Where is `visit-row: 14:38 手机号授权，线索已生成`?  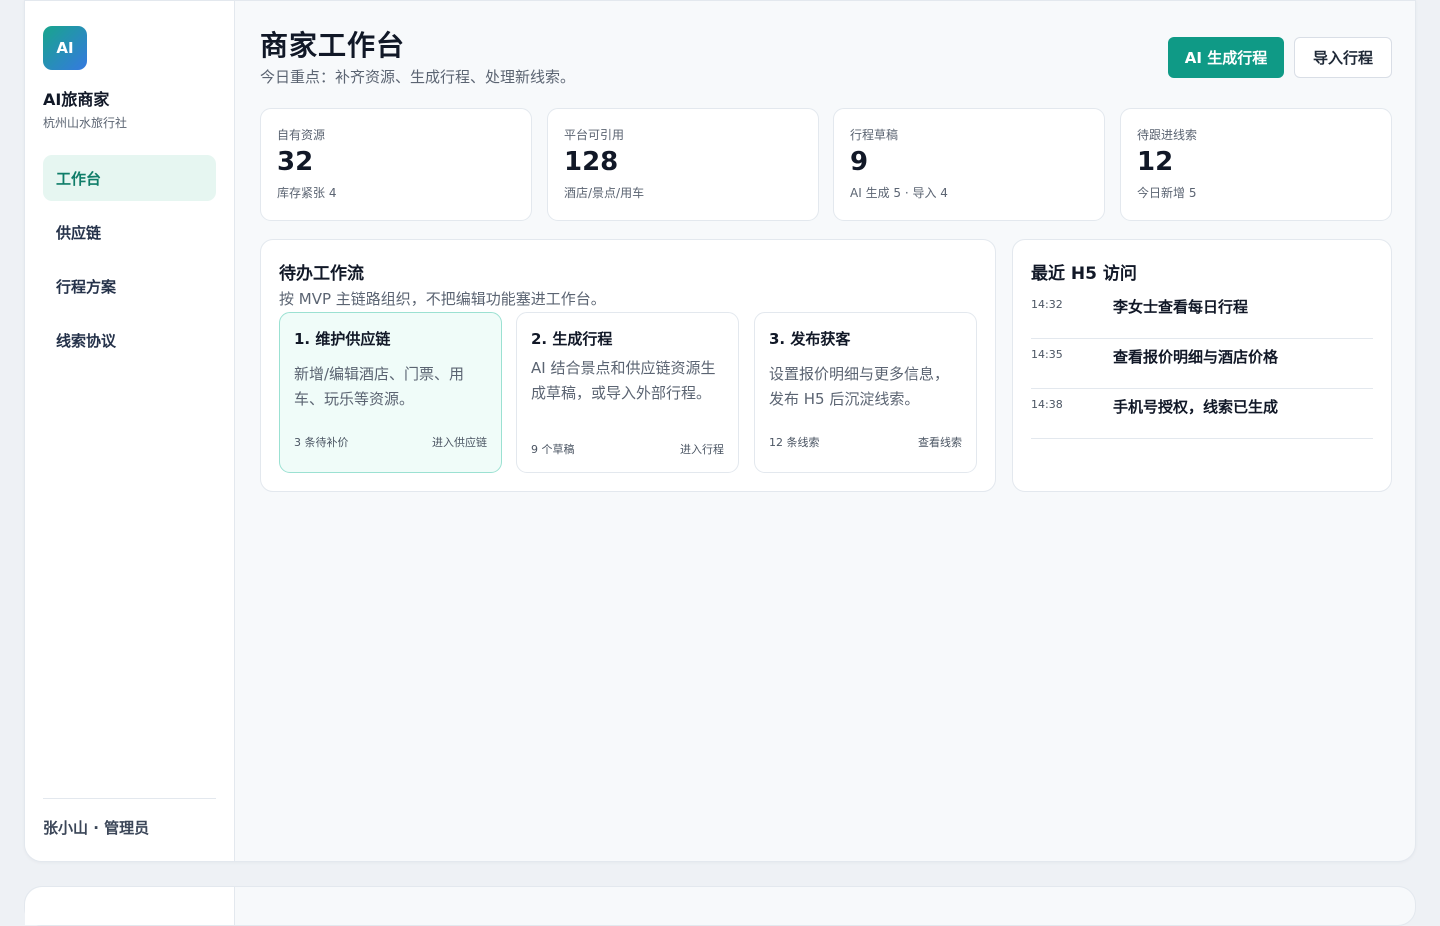 visit-row: 14:38 手机号授权，线索已生成 is located at coordinates (1202, 414).